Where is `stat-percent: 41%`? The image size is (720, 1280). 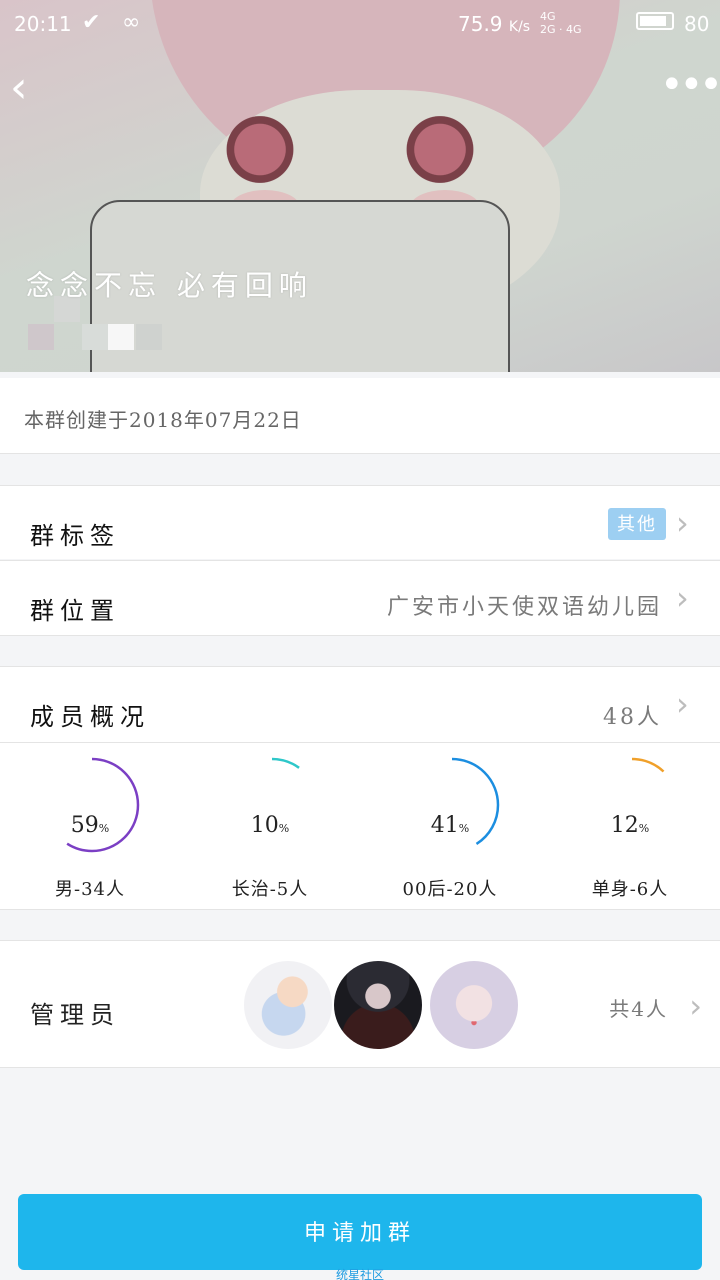
stat-percent: 41% is located at coordinates (450, 825).